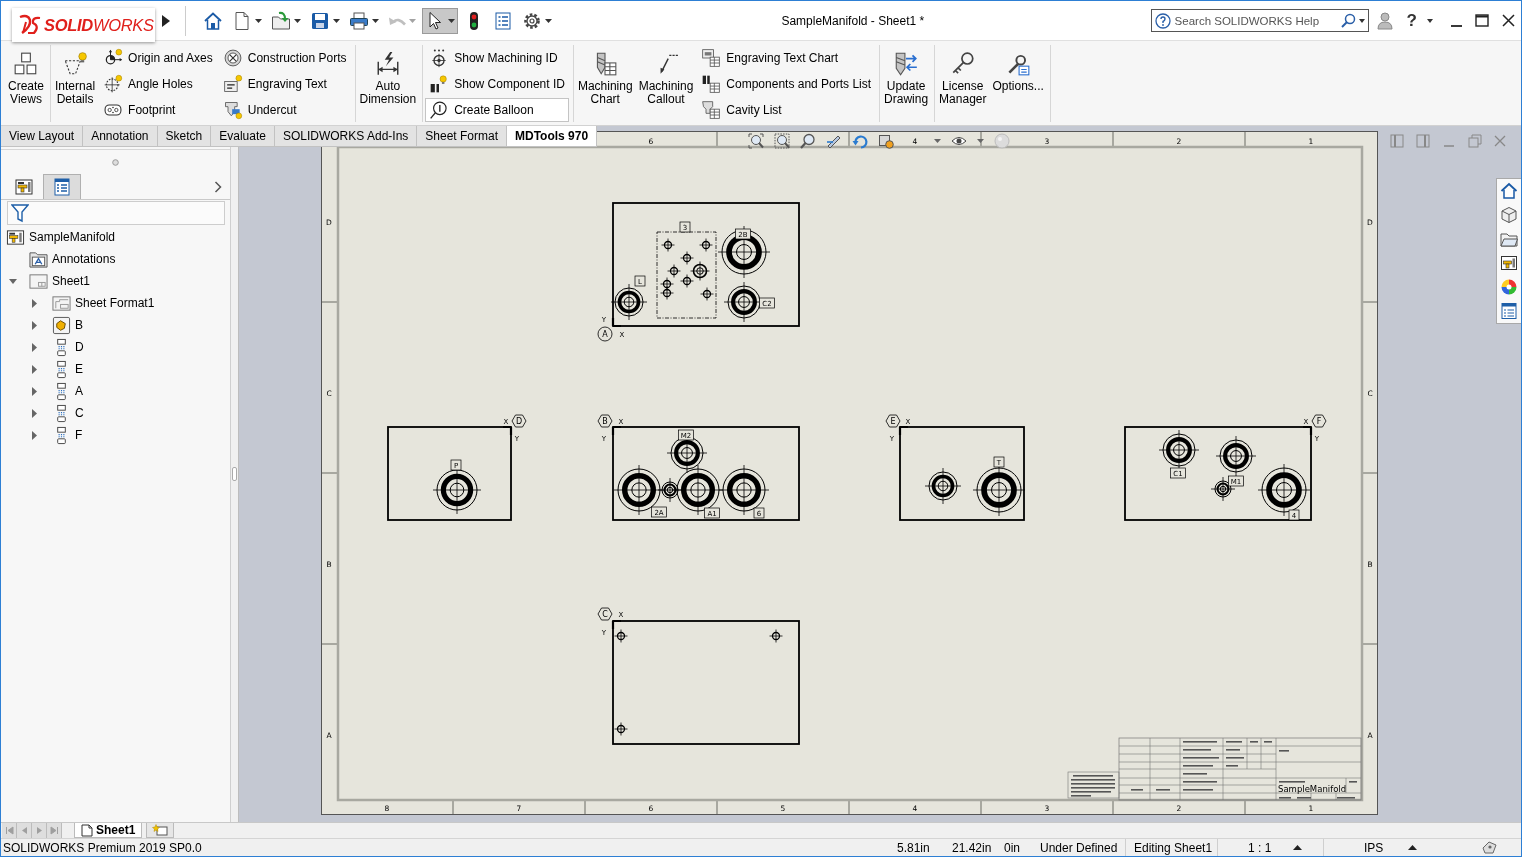  What do you see at coordinates (913, 847) in the screenshot?
I see `status-field: 5.81in` at bounding box center [913, 847].